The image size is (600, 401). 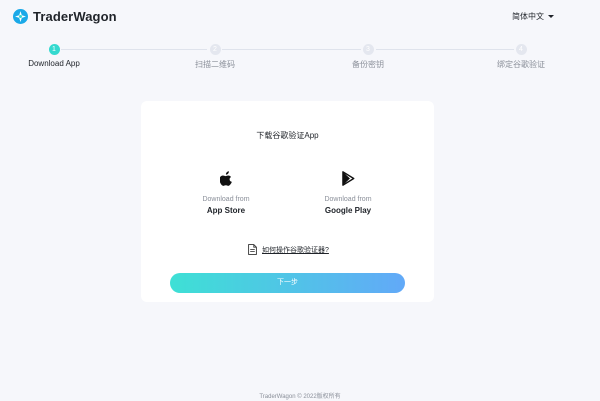 What do you see at coordinates (368, 64) in the screenshot?
I see `step-label: 备份密钥` at bounding box center [368, 64].